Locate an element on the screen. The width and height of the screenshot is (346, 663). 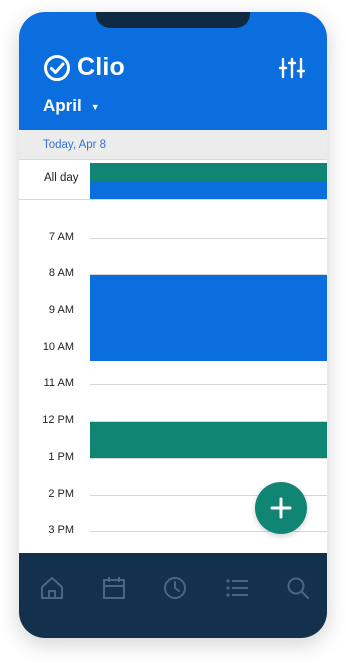
plus-icon is located at coordinates (281, 508).